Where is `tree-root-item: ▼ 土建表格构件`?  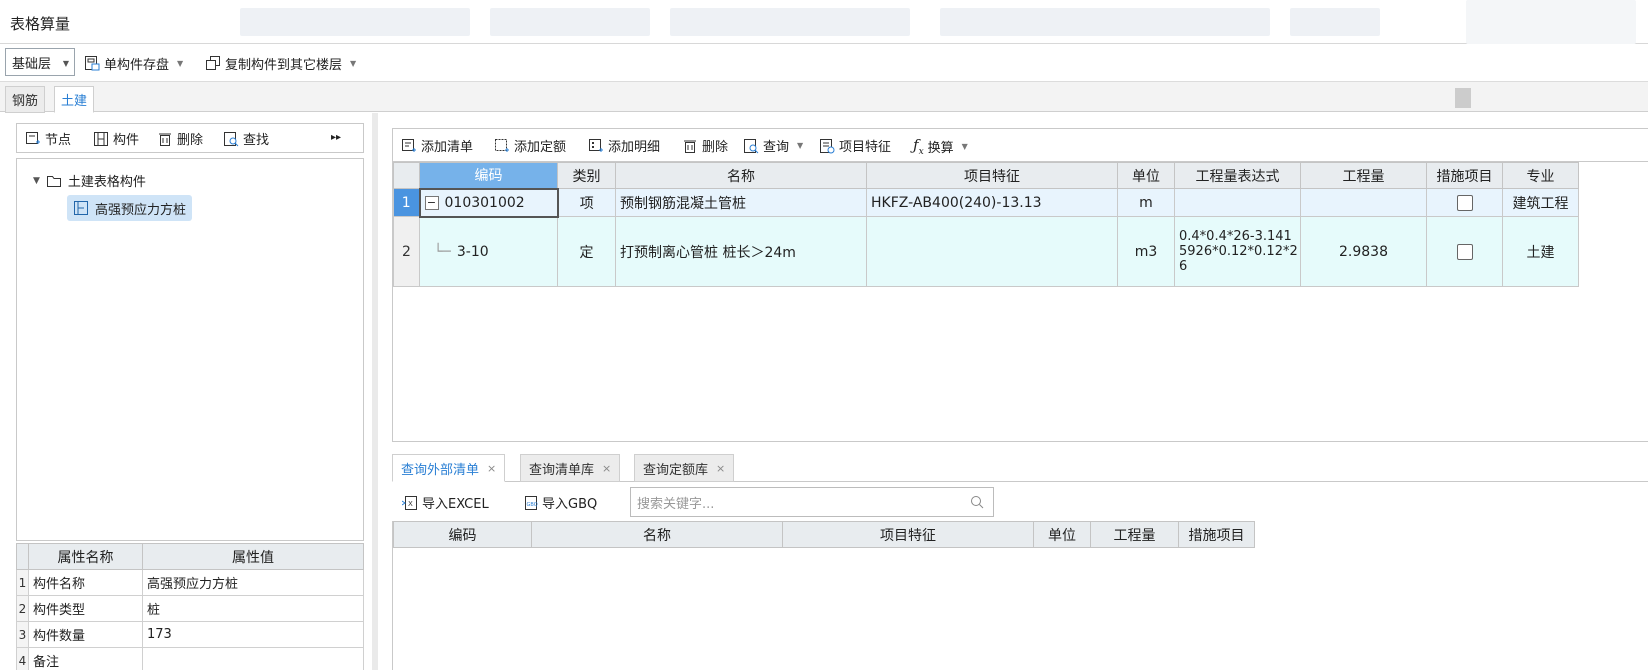 tree-root-item: ▼ 土建表格构件 is located at coordinates (89, 180).